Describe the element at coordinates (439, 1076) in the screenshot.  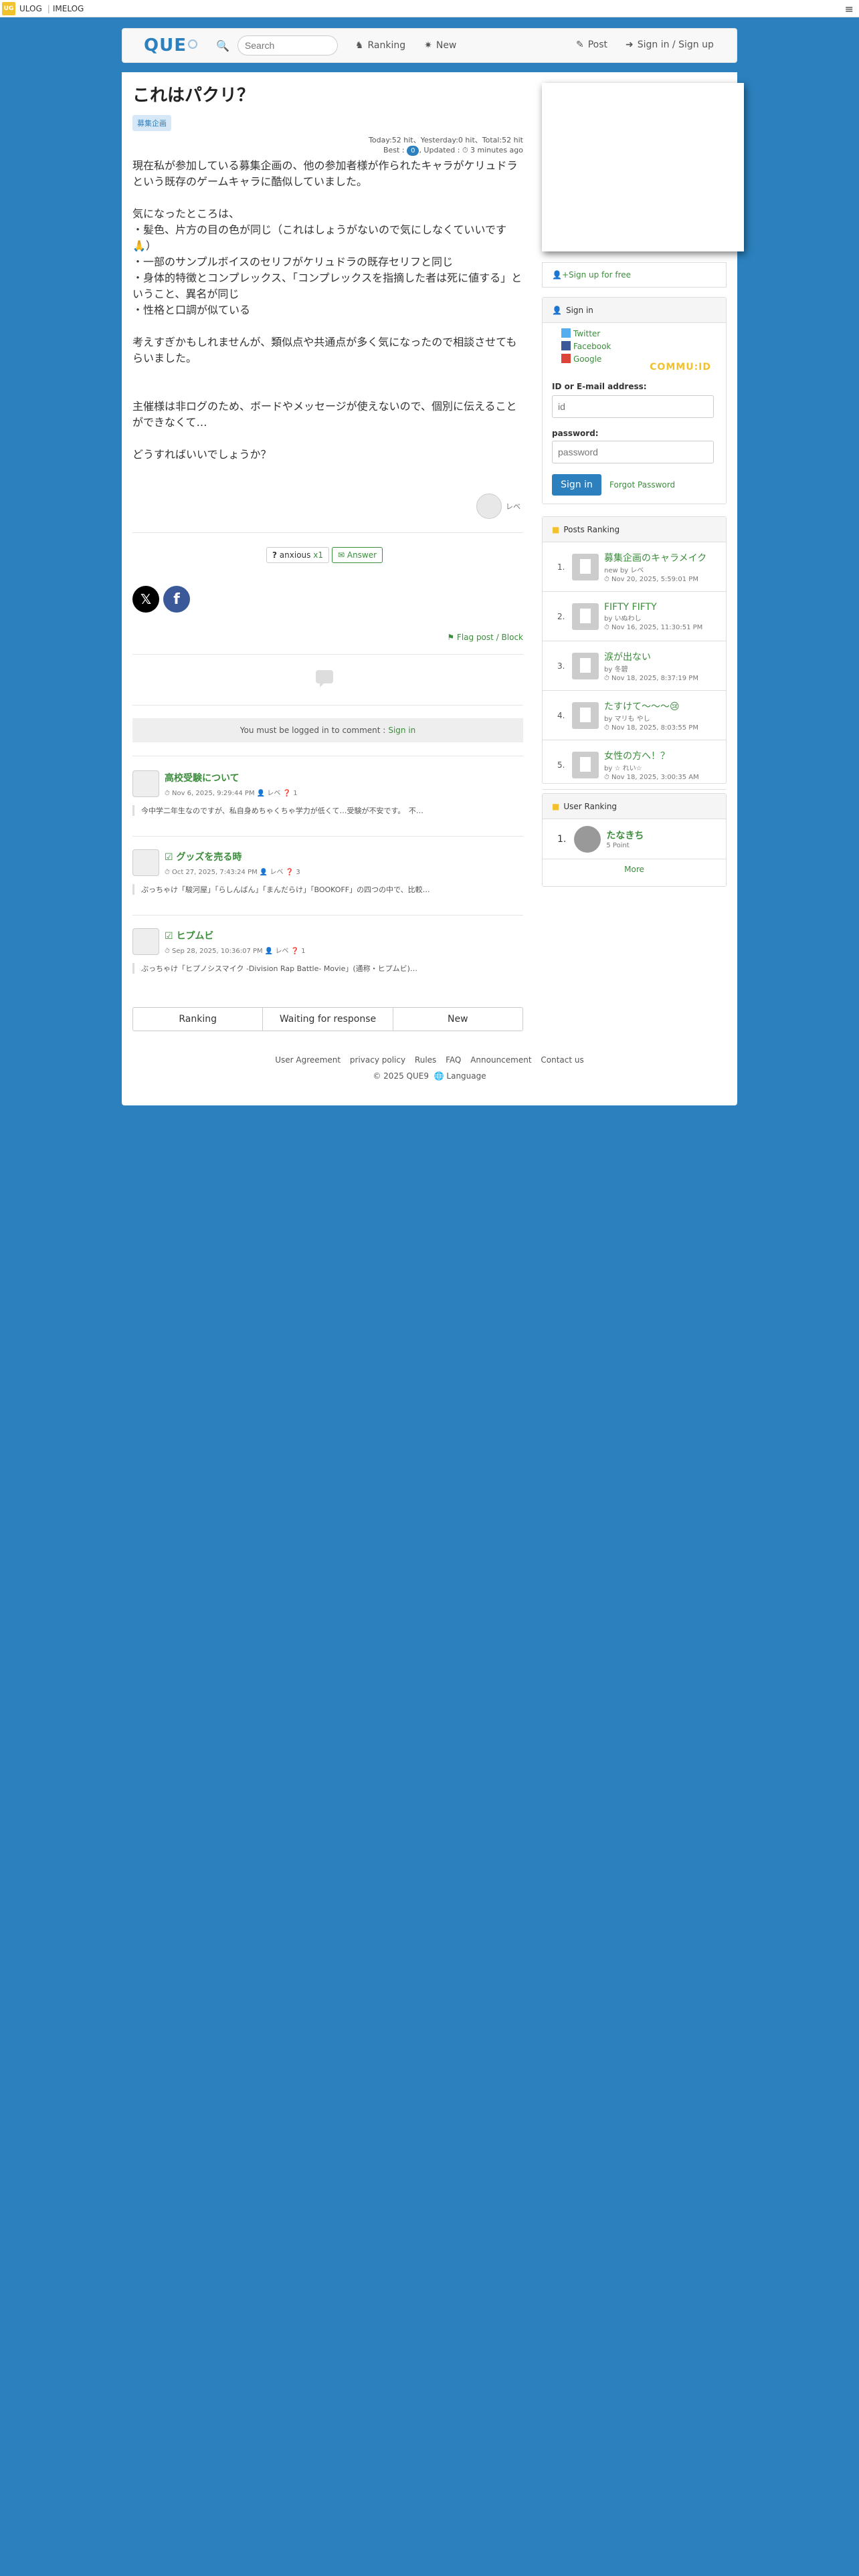
I see `globe-icon: 🌐` at that location.